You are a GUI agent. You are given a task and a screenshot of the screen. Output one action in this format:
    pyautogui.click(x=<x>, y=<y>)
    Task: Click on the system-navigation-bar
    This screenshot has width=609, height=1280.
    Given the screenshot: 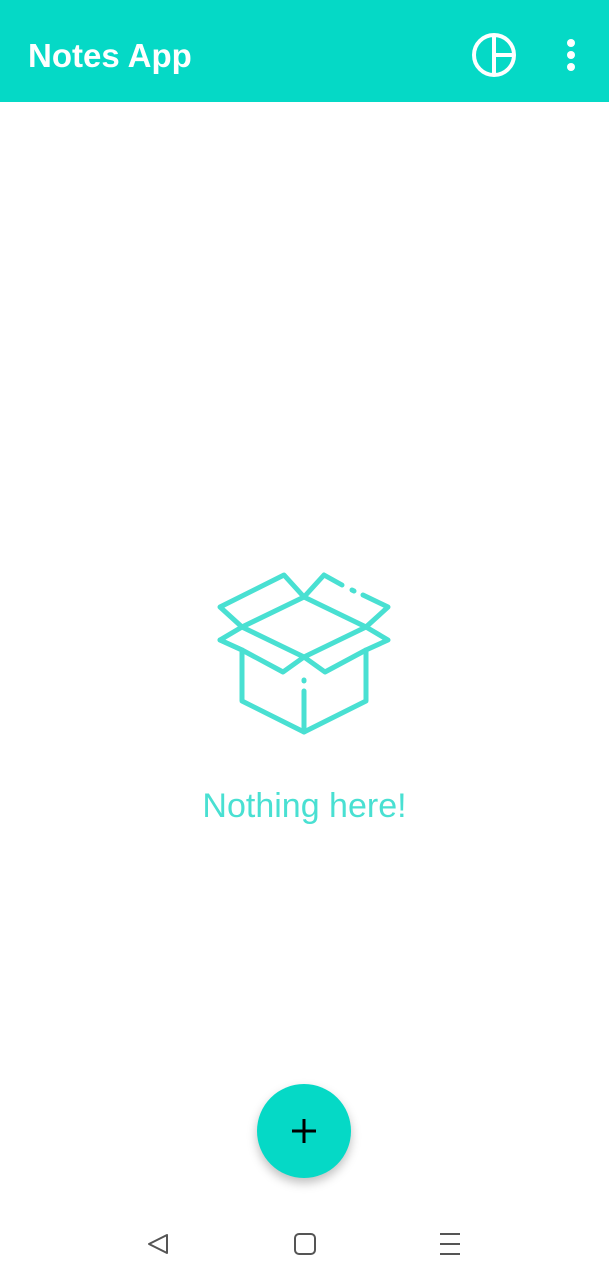 What is the action you would take?
    pyautogui.click(x=304, y=1243)
    